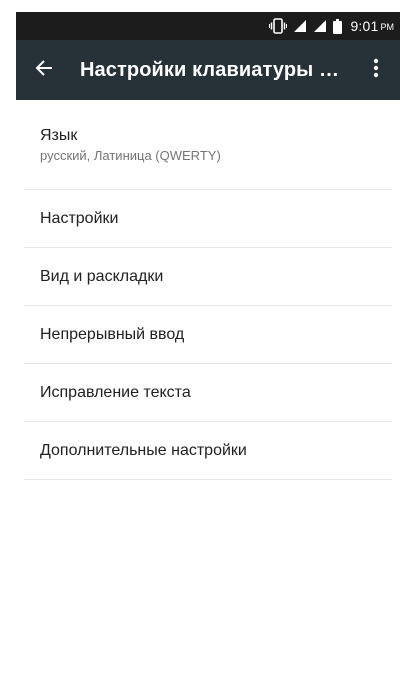 The image size is (400, 688). I want to click on page-title: Настройки клавиатуры Gboard, so click(216, 69).